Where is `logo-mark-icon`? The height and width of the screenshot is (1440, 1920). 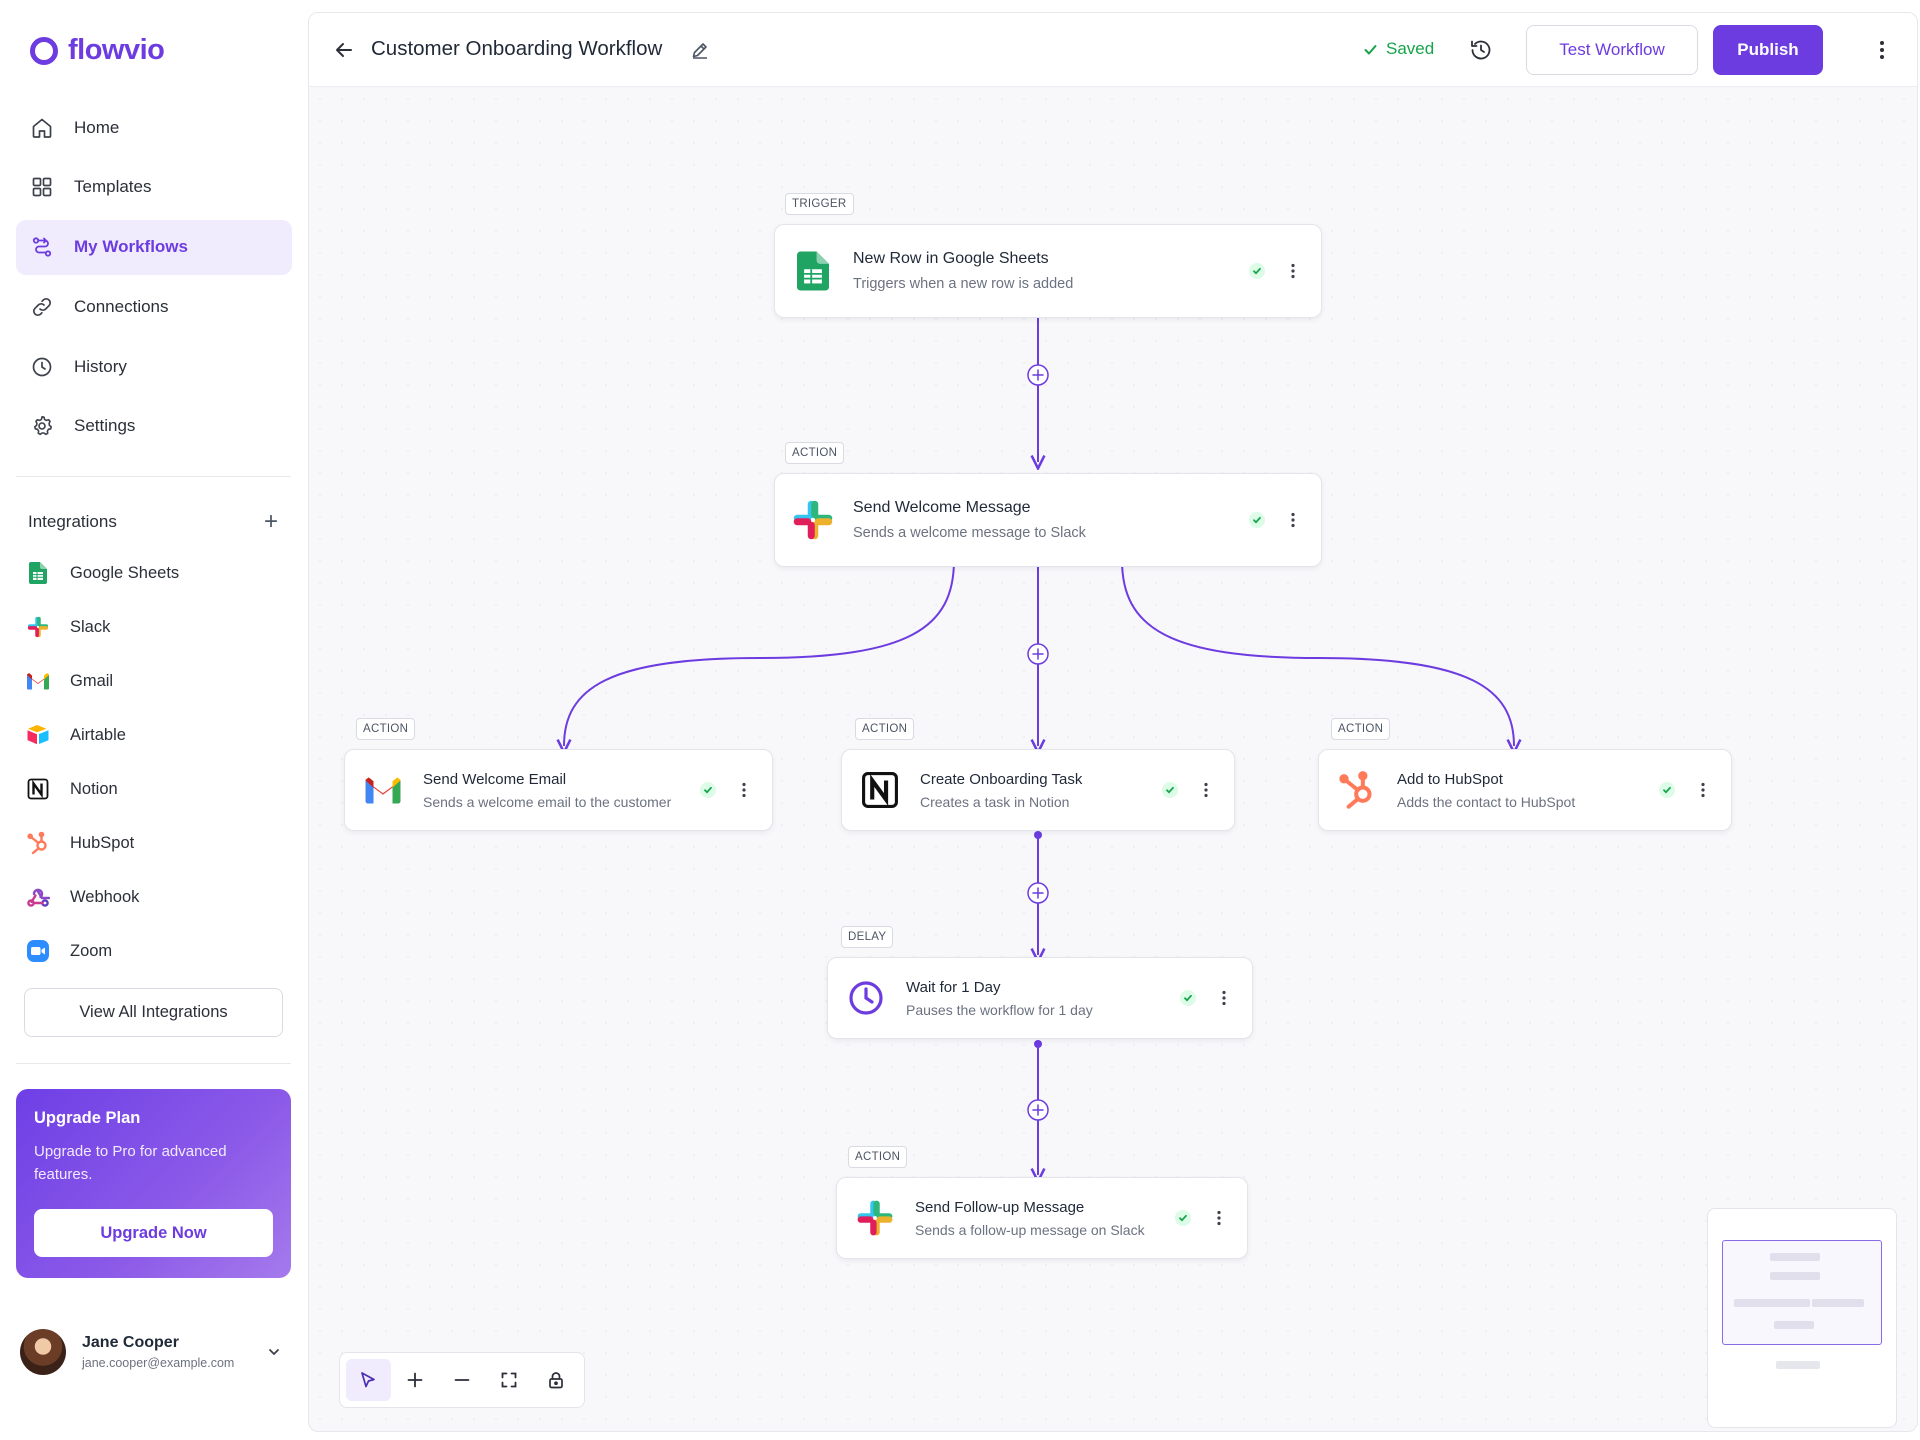
logo-mark-icon is located at coordinates (44, 50).